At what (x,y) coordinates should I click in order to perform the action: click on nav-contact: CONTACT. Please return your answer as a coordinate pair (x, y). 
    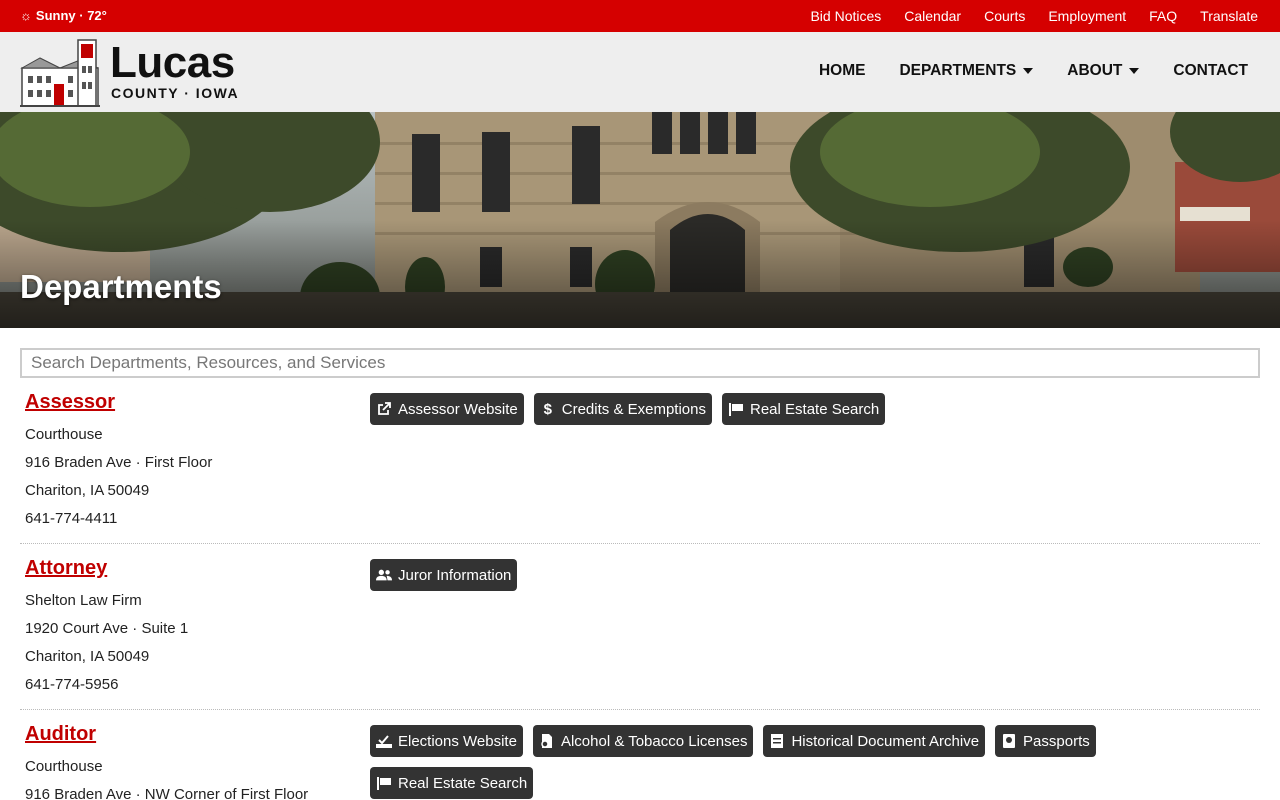
    Looking at the image, I should click on (1210, 71).